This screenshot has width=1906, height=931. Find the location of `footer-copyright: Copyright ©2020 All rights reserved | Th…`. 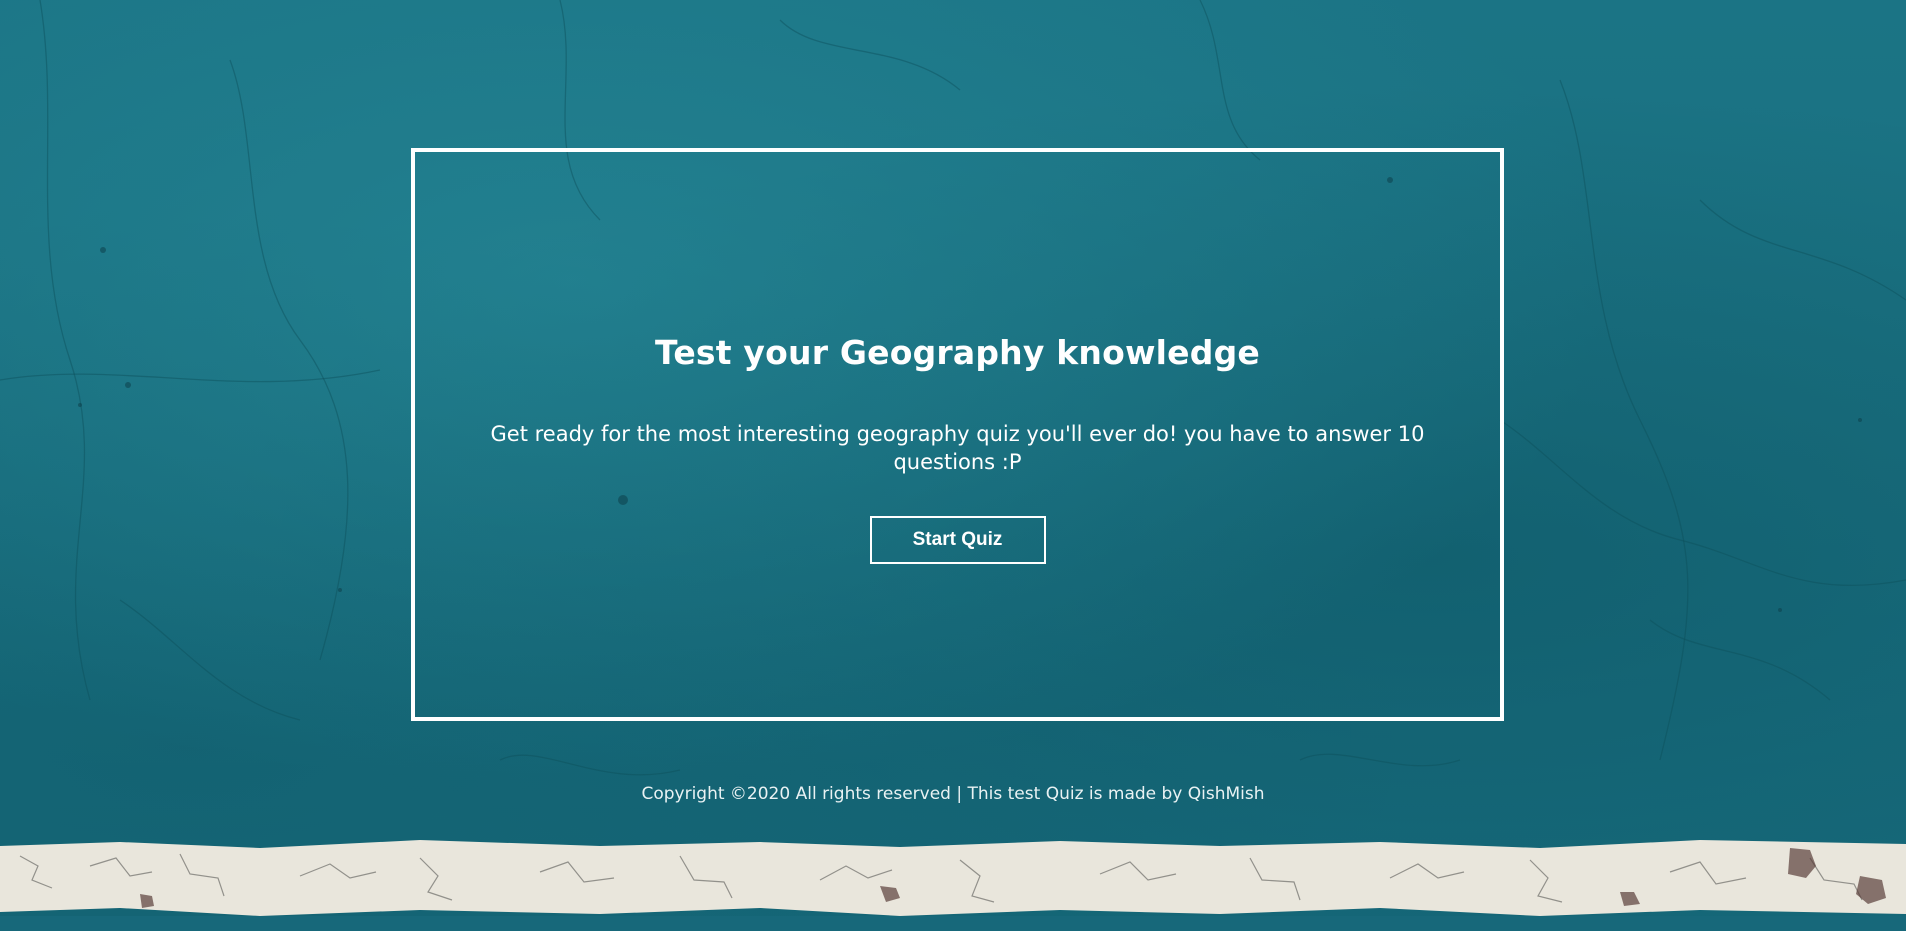

footer-copyright: Copyright ©2020 All rights reserved | Th… is located at coordinates (953, 794).